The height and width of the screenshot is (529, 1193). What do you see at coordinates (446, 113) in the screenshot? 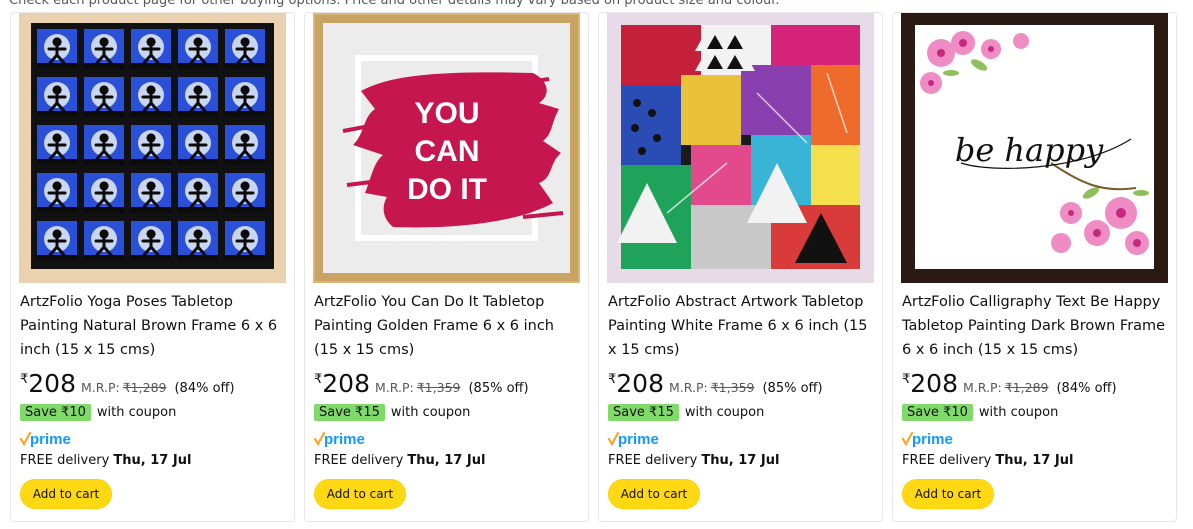
I see `art-text-line-1: YOU` at bounding box center [446, 113].